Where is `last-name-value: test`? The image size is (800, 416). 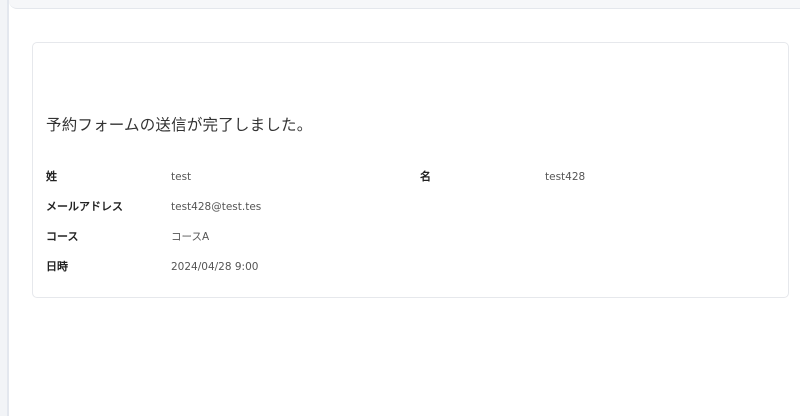 last-name-value: test is located at coordinates (181, 177).